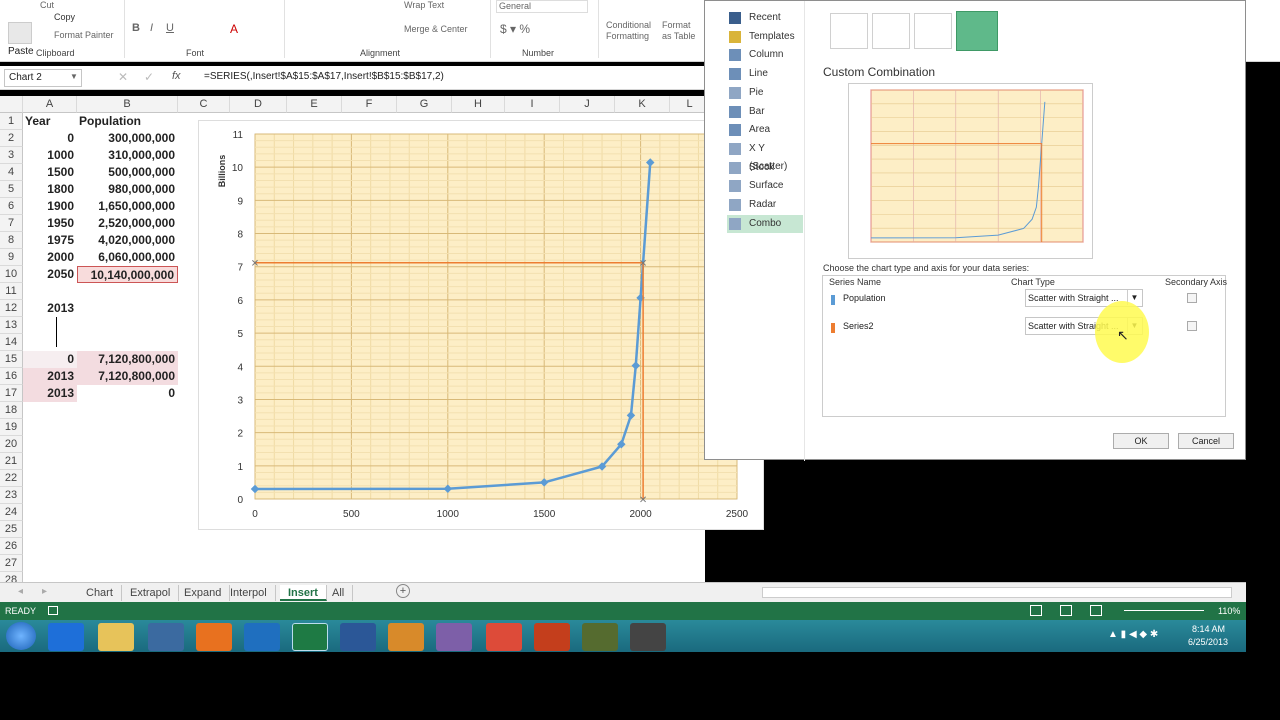  What do you see at coordinates (116, 637) in the screenshot?
I see `explorer-icon` at bounding box center [116, 637].